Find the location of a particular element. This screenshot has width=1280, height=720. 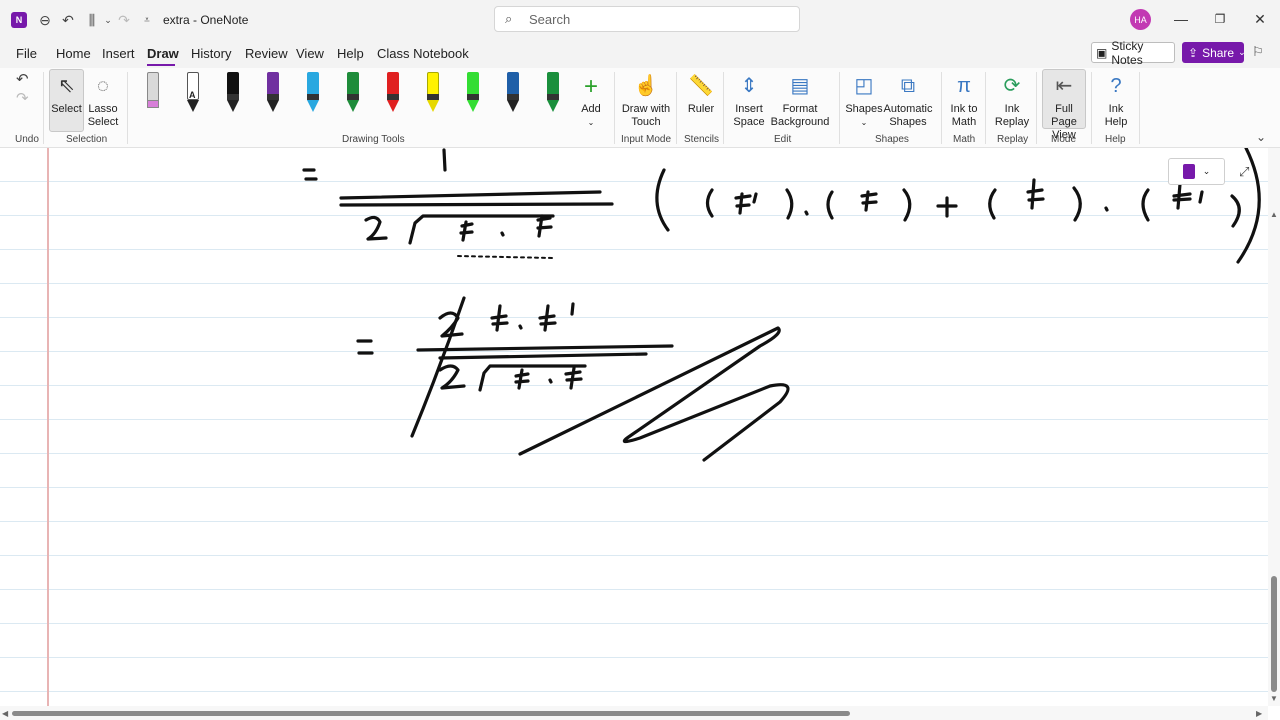

scroll-left-arrow-icon: ◀ is located at coordinates (5, 713).